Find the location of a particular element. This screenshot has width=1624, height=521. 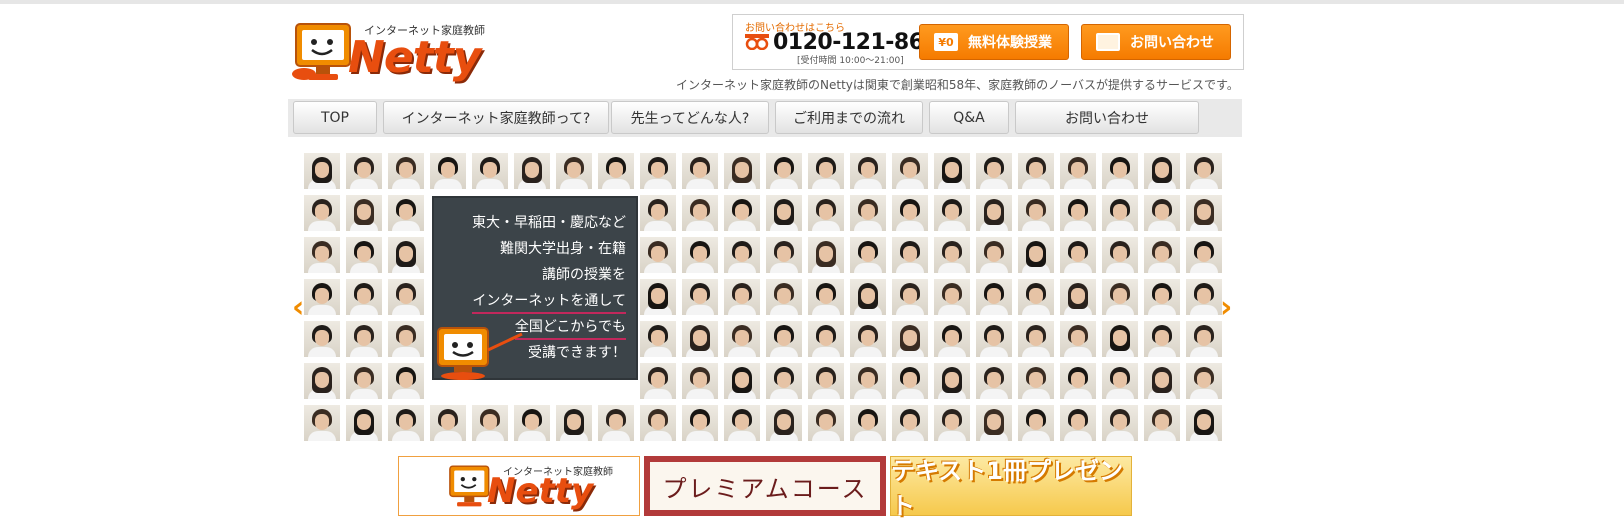

free-dial-icon is located at coordinates (757, 42).